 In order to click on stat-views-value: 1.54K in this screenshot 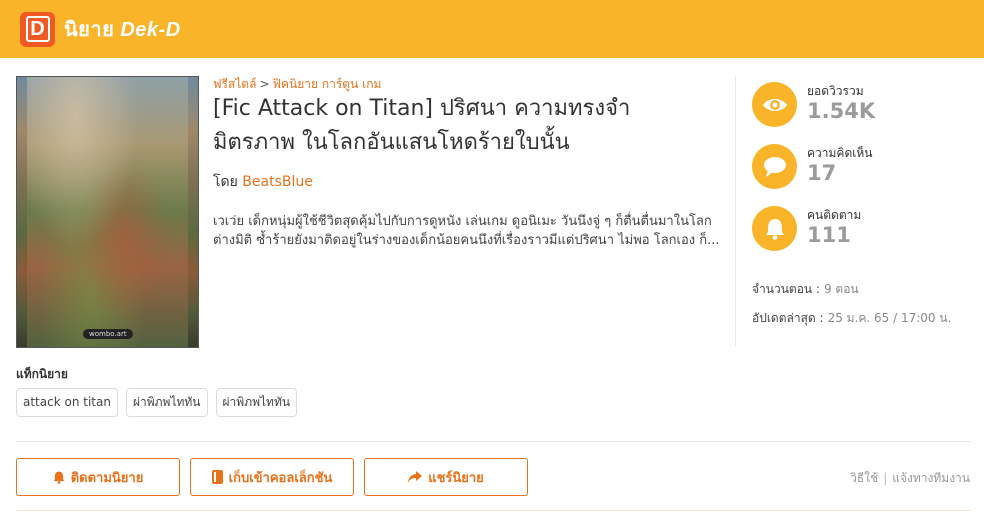, I will do `click(841, 111)`.